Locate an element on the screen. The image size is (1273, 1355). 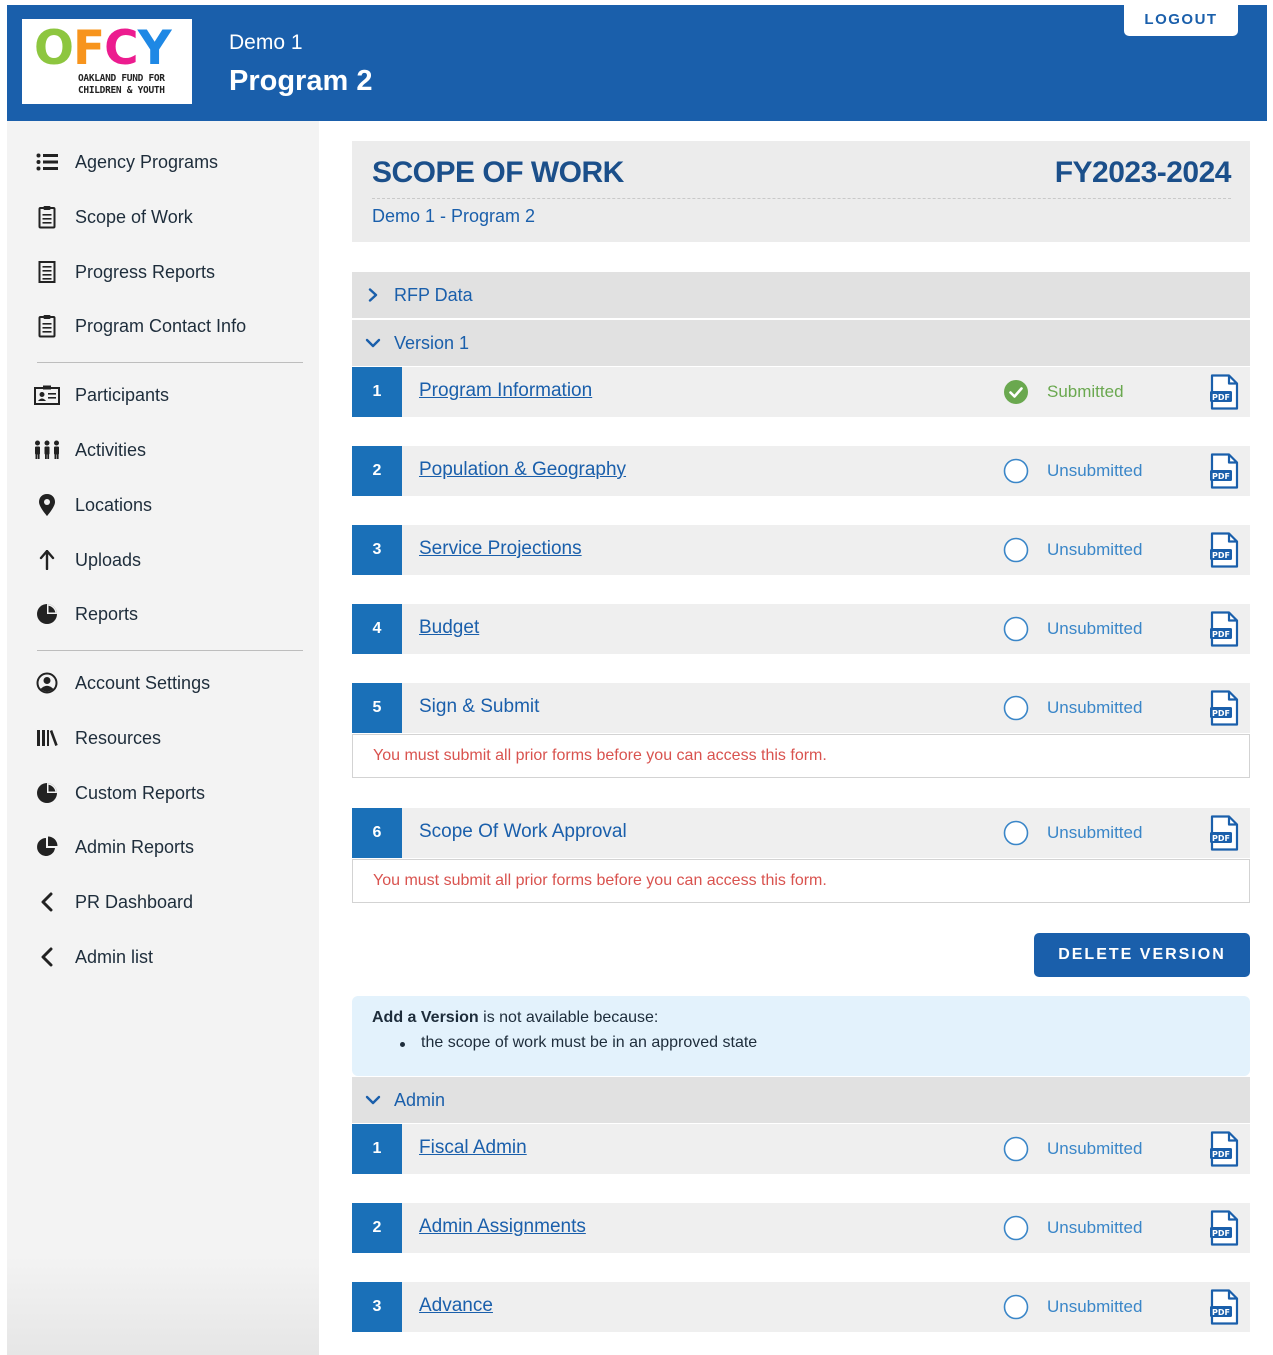
sidebar-item-activities: Activities is located at coordinates (89, 450).